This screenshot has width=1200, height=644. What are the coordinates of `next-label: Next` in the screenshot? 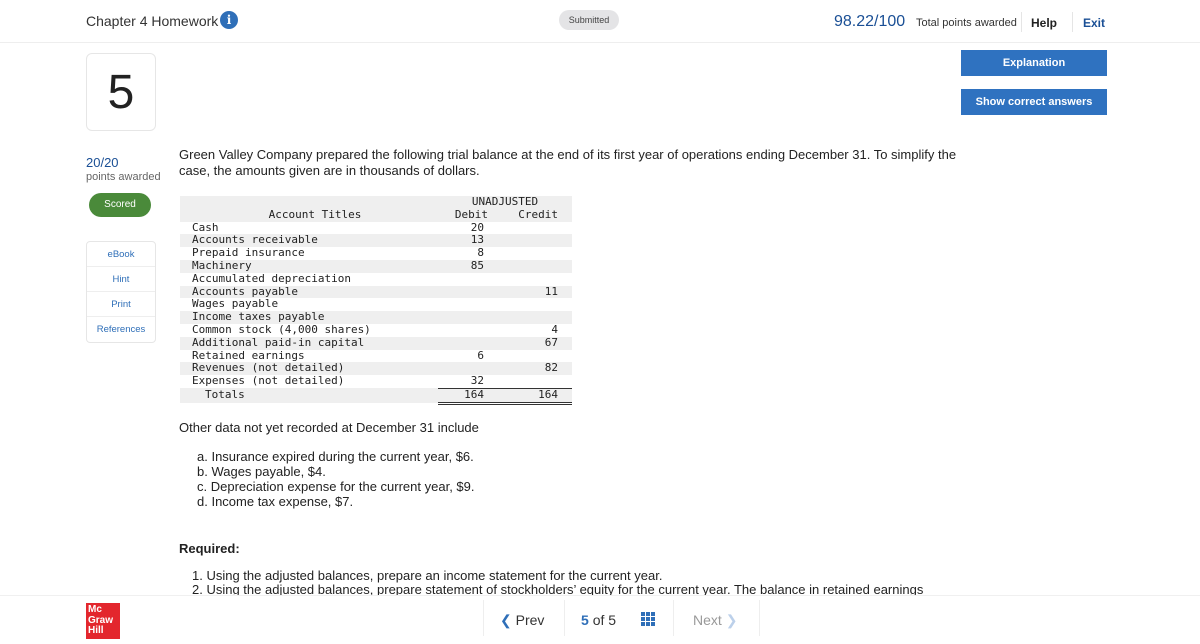 It's located at (707, 620).